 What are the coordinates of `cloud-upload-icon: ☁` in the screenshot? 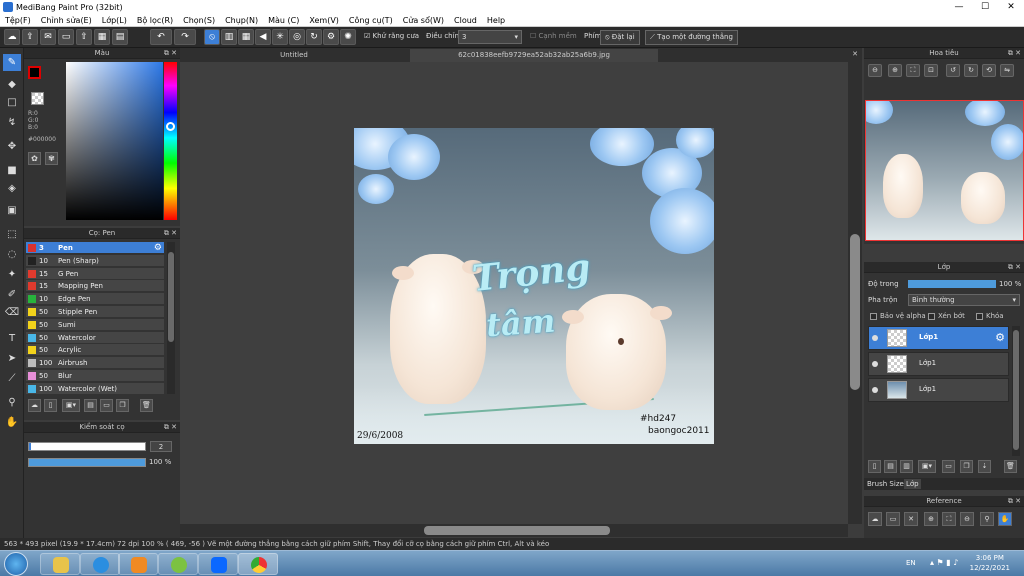 It's located at (875, 519).